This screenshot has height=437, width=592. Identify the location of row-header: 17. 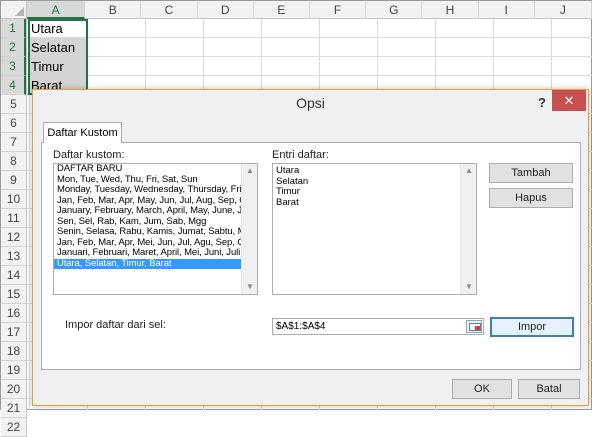
(13, 332).